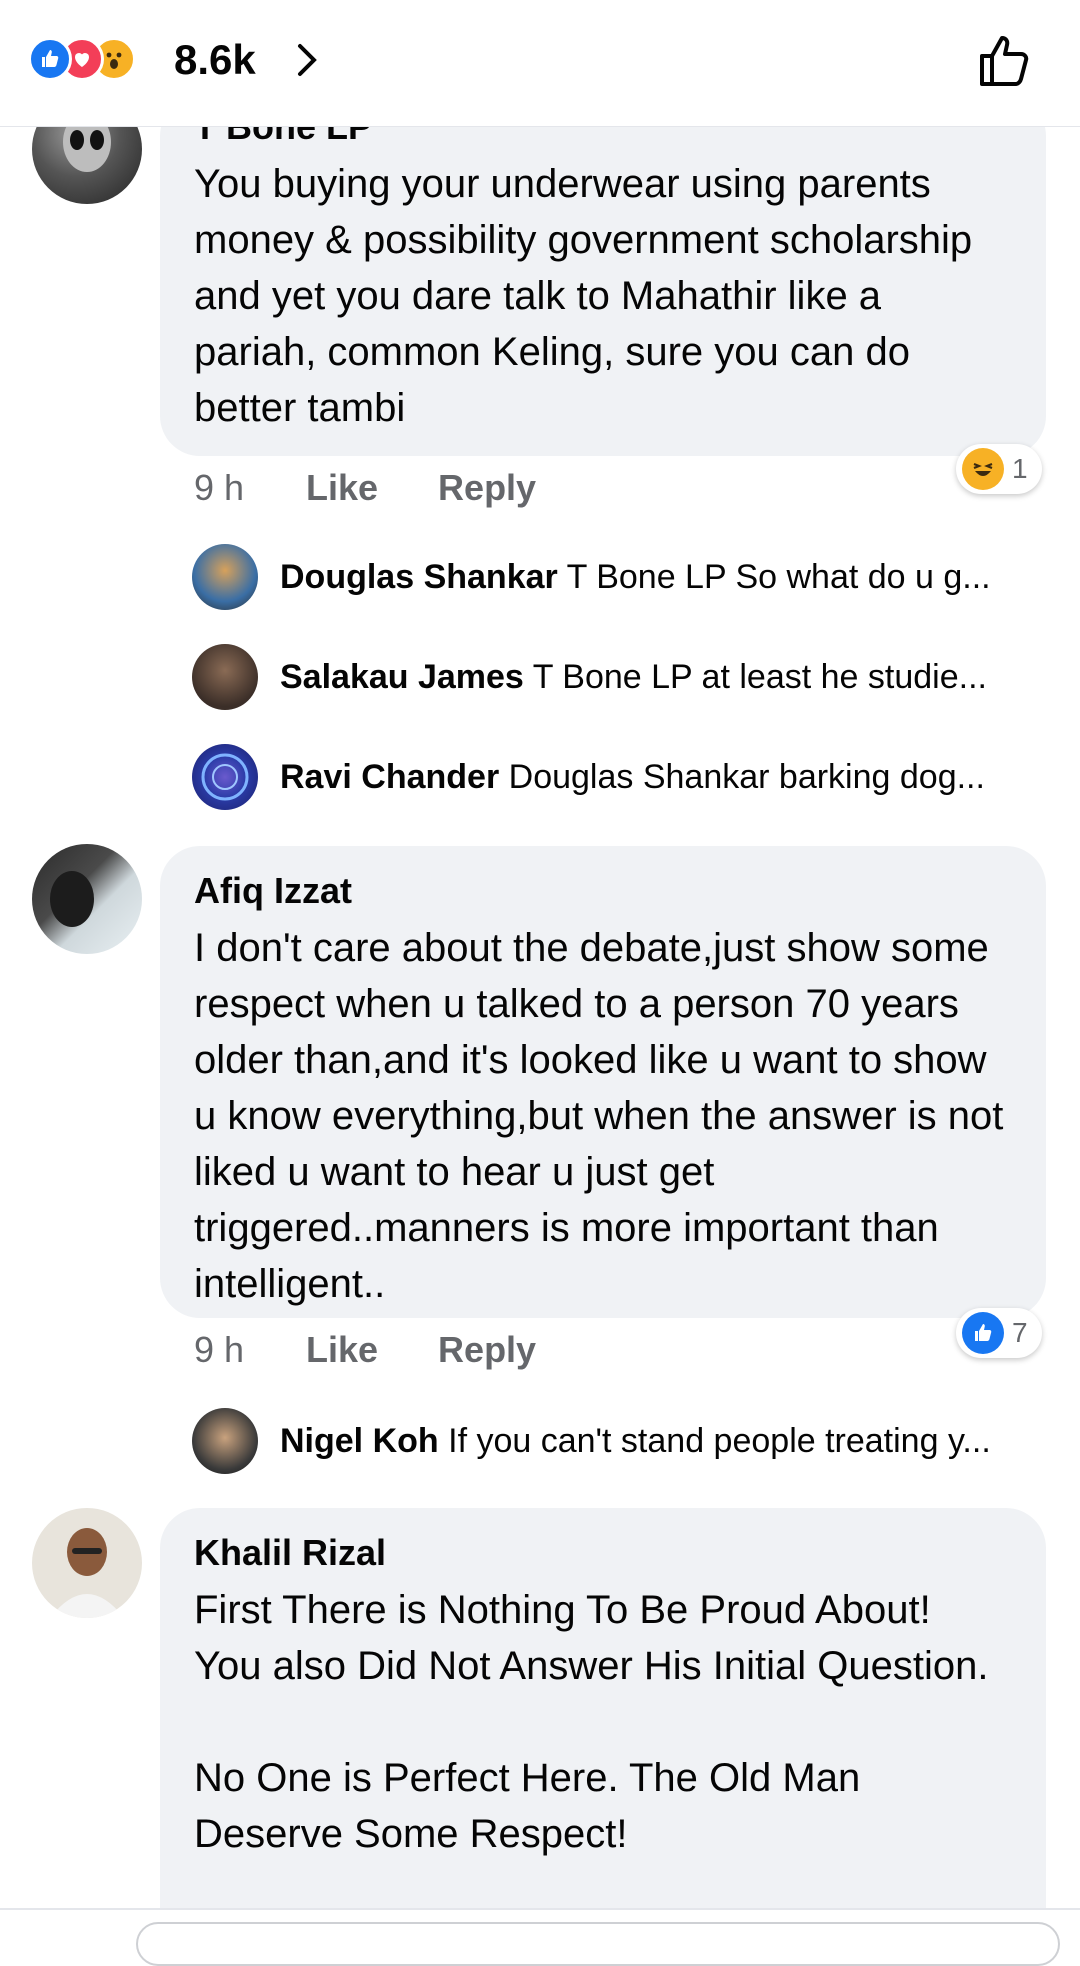  I want to click on comment-reaction-badge: 7, so click(999, 1333).